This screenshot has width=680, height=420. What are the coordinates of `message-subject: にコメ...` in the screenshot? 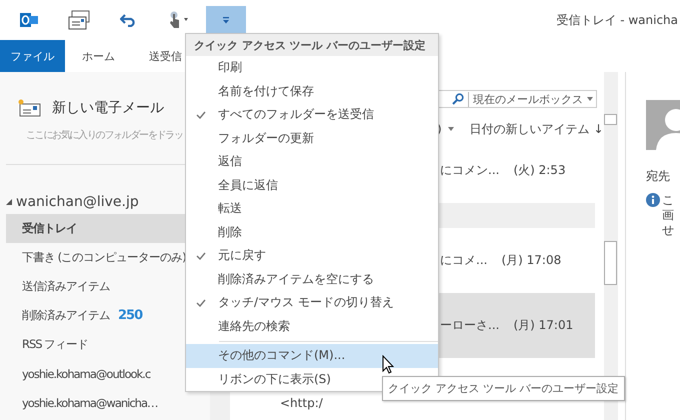 It's located at (464, 260).